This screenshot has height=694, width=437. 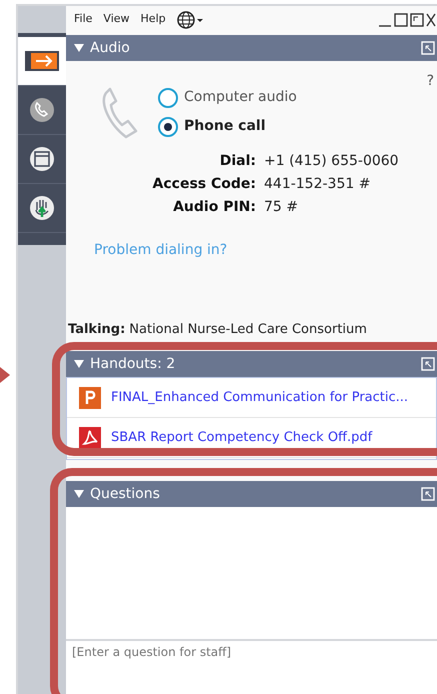 I want to click on menu-item: View, so click(x=116, y=19).